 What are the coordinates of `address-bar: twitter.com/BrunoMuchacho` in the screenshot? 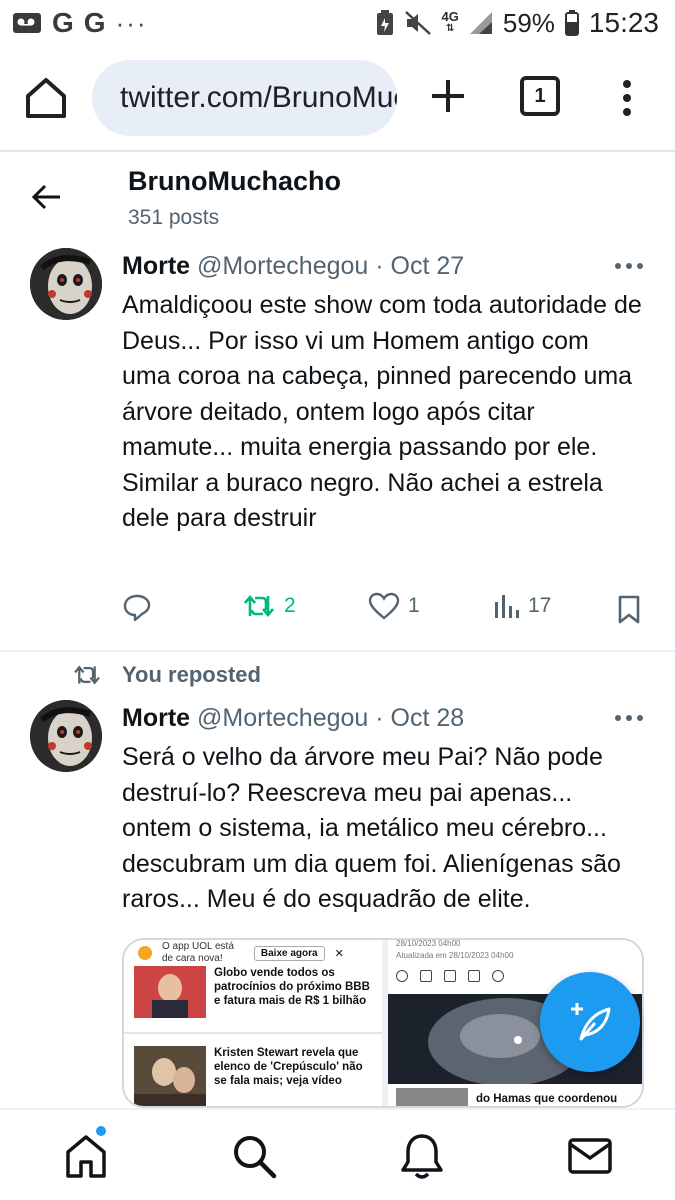 It's located at (244, 98).